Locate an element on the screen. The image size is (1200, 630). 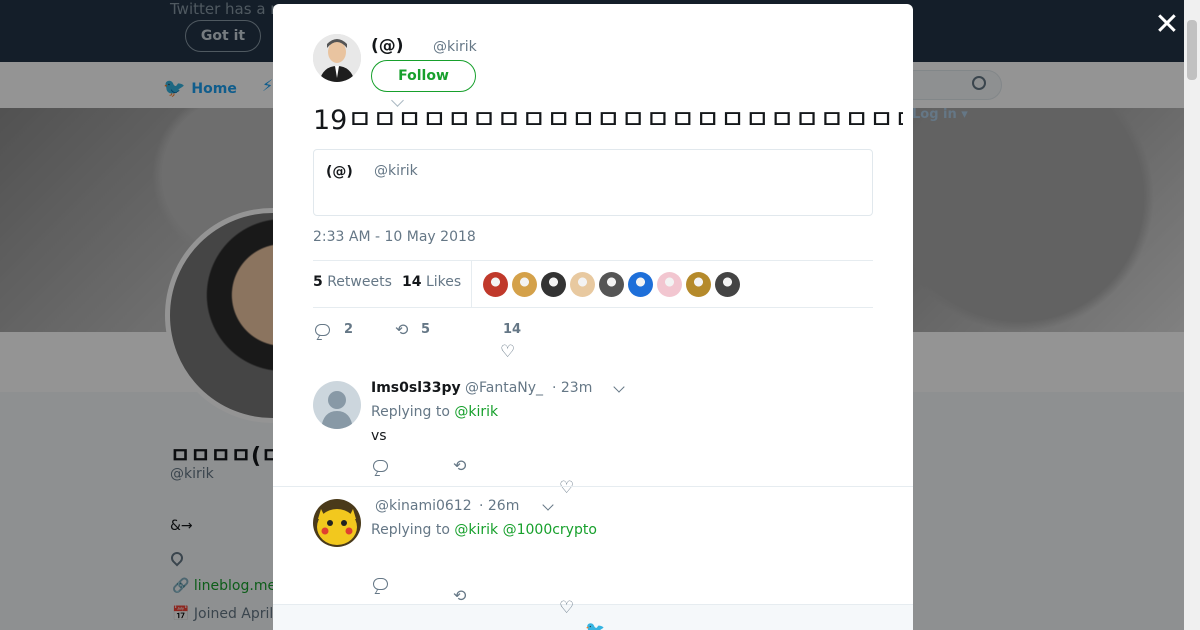
author-name: (@) is located at coordinates (387, 46).